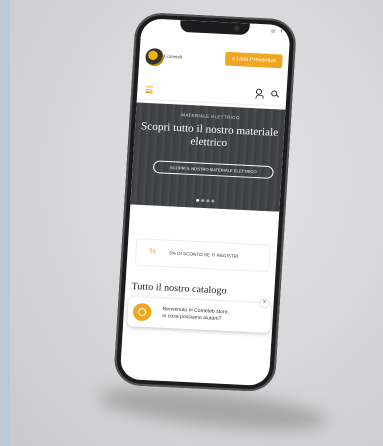  I want to click on phone-notch, so click(214, 28).